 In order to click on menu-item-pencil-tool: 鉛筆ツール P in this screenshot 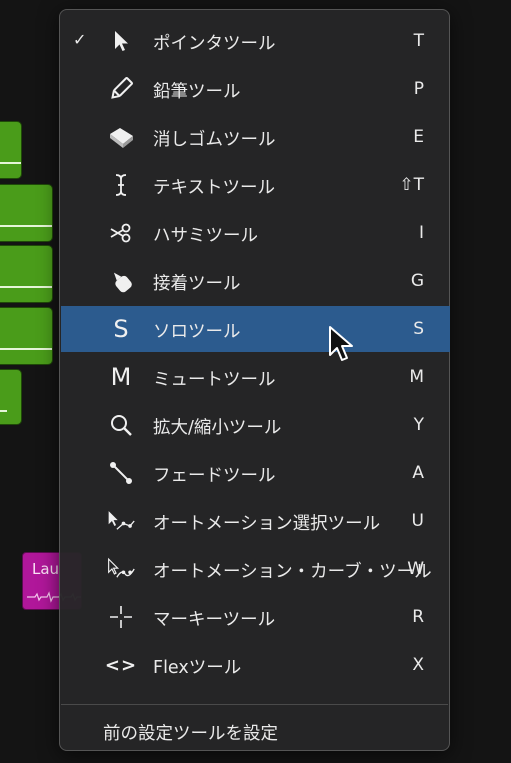, I will do `click(255, 89)`.